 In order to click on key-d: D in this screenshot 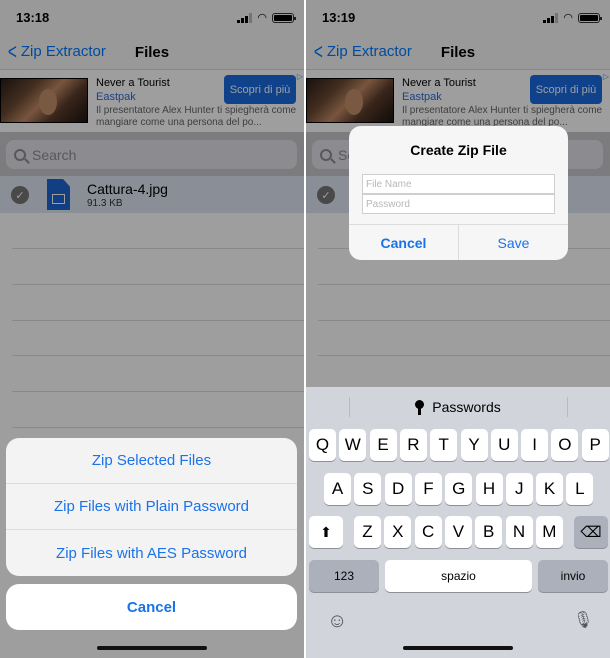, I will do `click(398, 489)`.